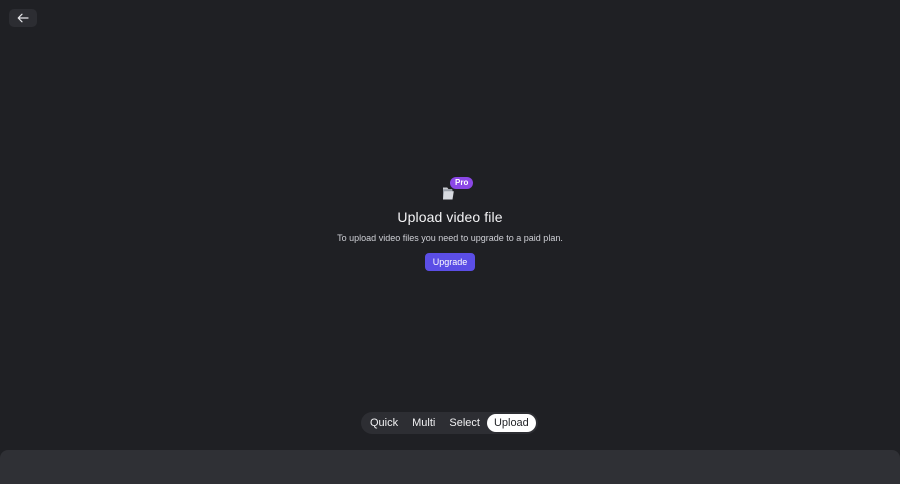  Describe the element at coordinates (450, 217) in the screenshot. I see `upload-title: Upload video file` at that location.